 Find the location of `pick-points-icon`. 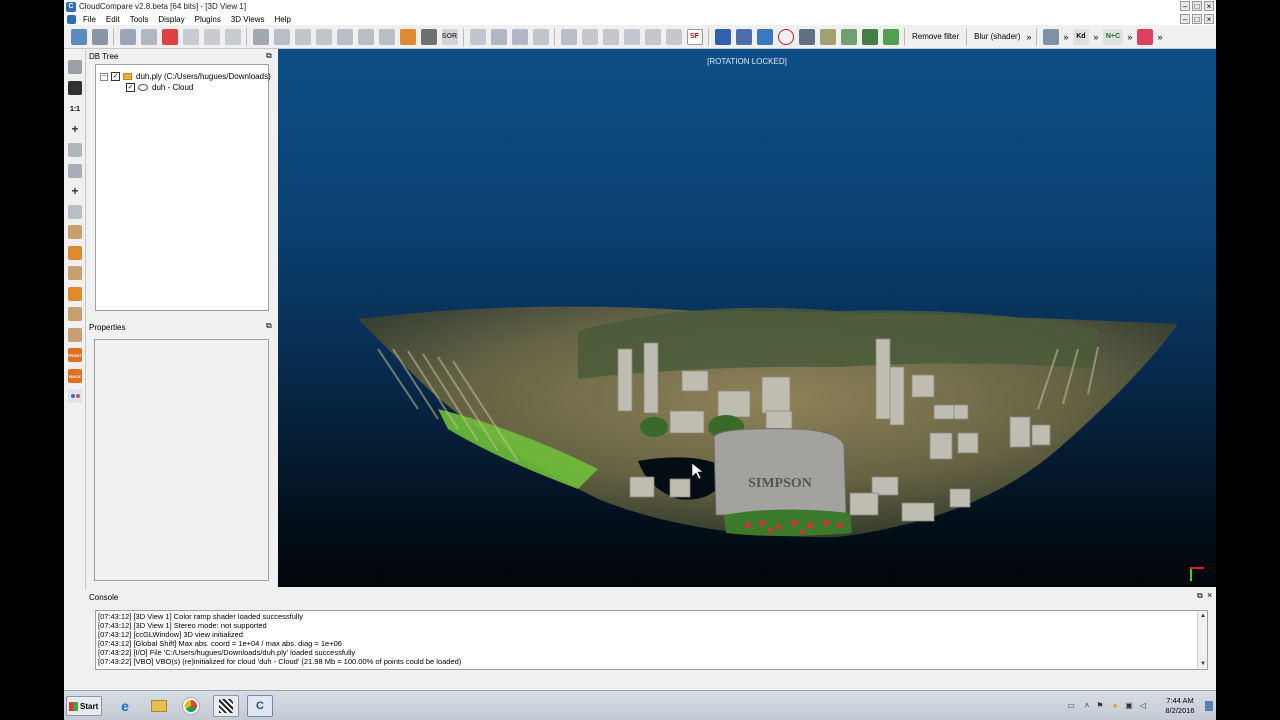

pick-points-icon is located at coordinates (169, 36).